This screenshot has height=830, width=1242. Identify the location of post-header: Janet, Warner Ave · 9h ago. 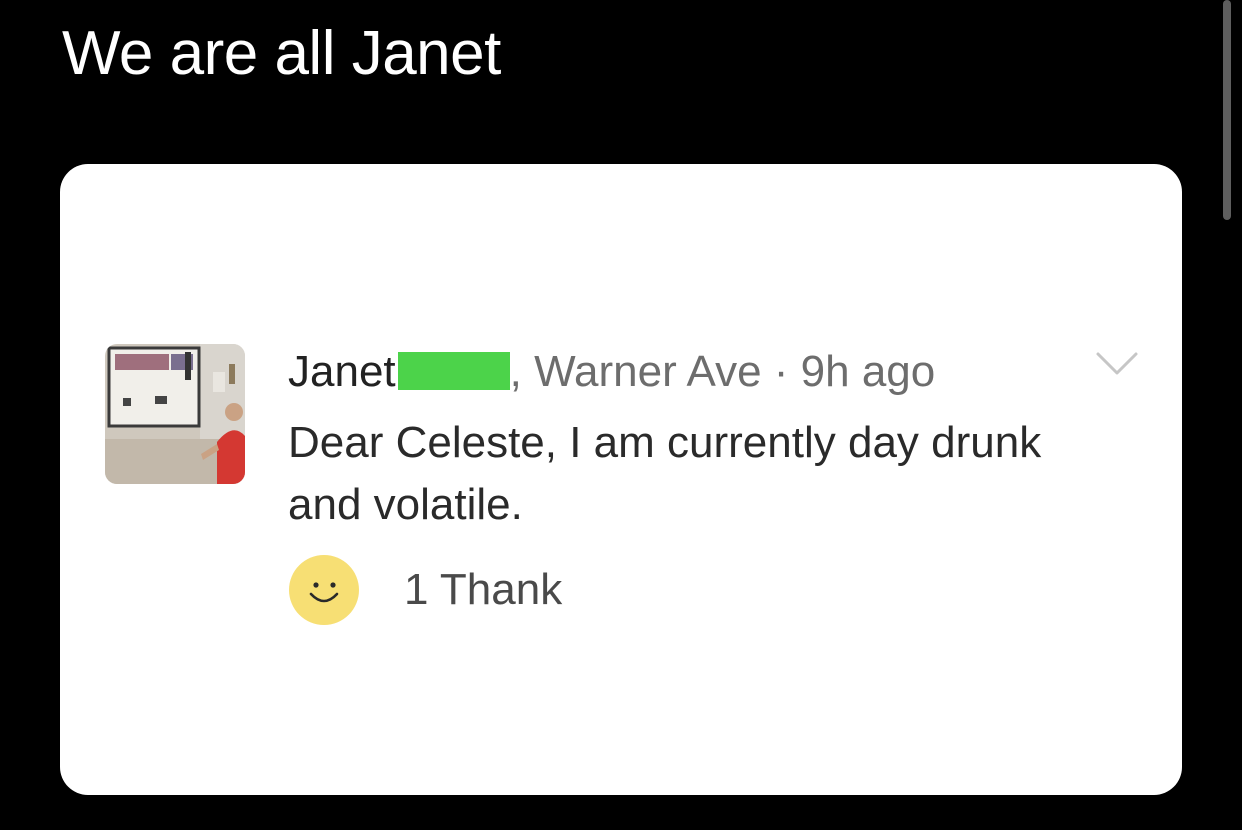
(611, 372).